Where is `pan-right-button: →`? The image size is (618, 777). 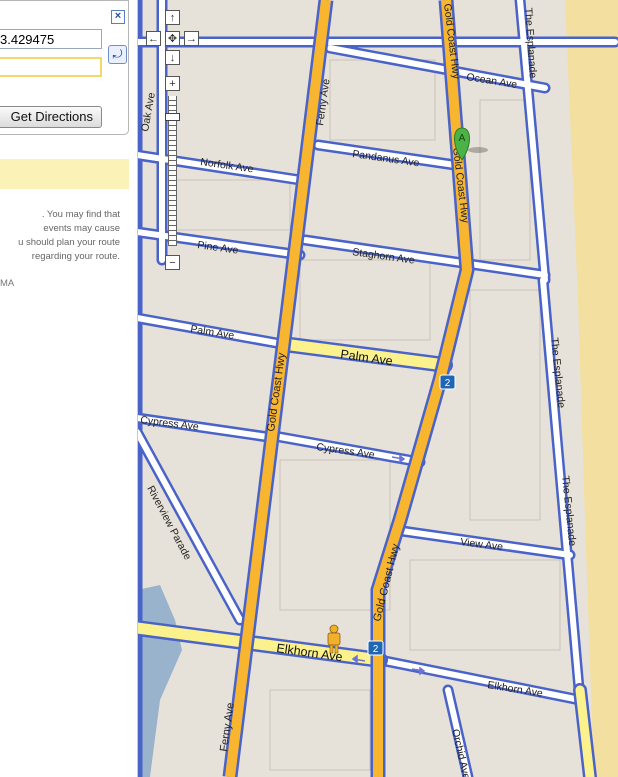 pan-right-button: → is located at coordinates (191, 38).